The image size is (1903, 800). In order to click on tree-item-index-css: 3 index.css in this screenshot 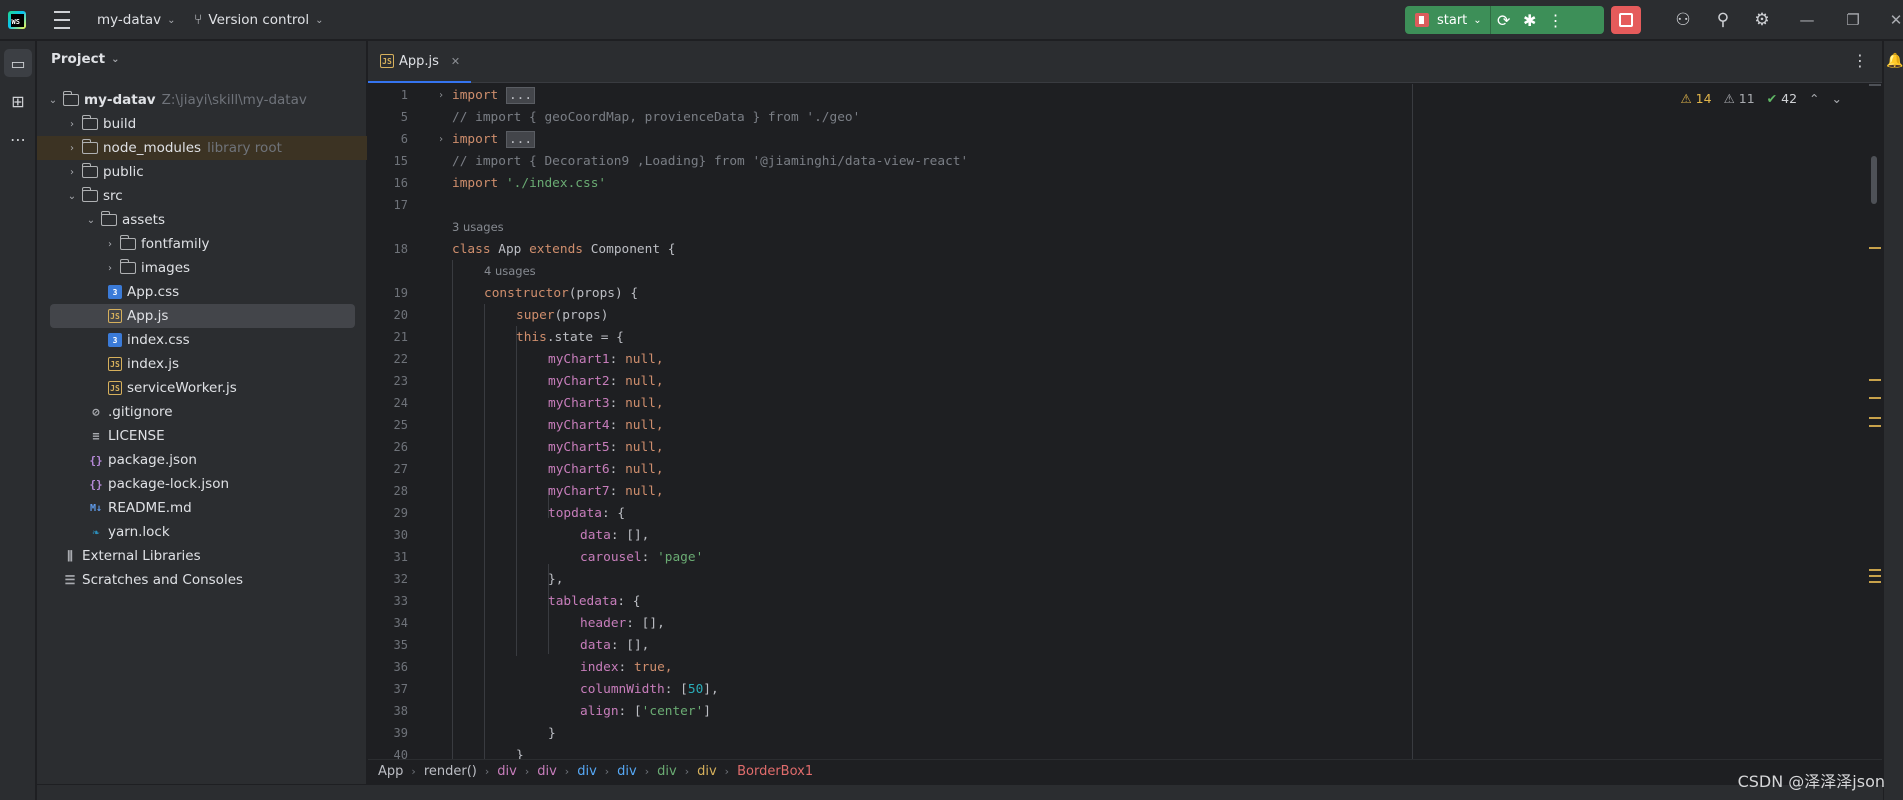, I will do `click(202, 340)`.